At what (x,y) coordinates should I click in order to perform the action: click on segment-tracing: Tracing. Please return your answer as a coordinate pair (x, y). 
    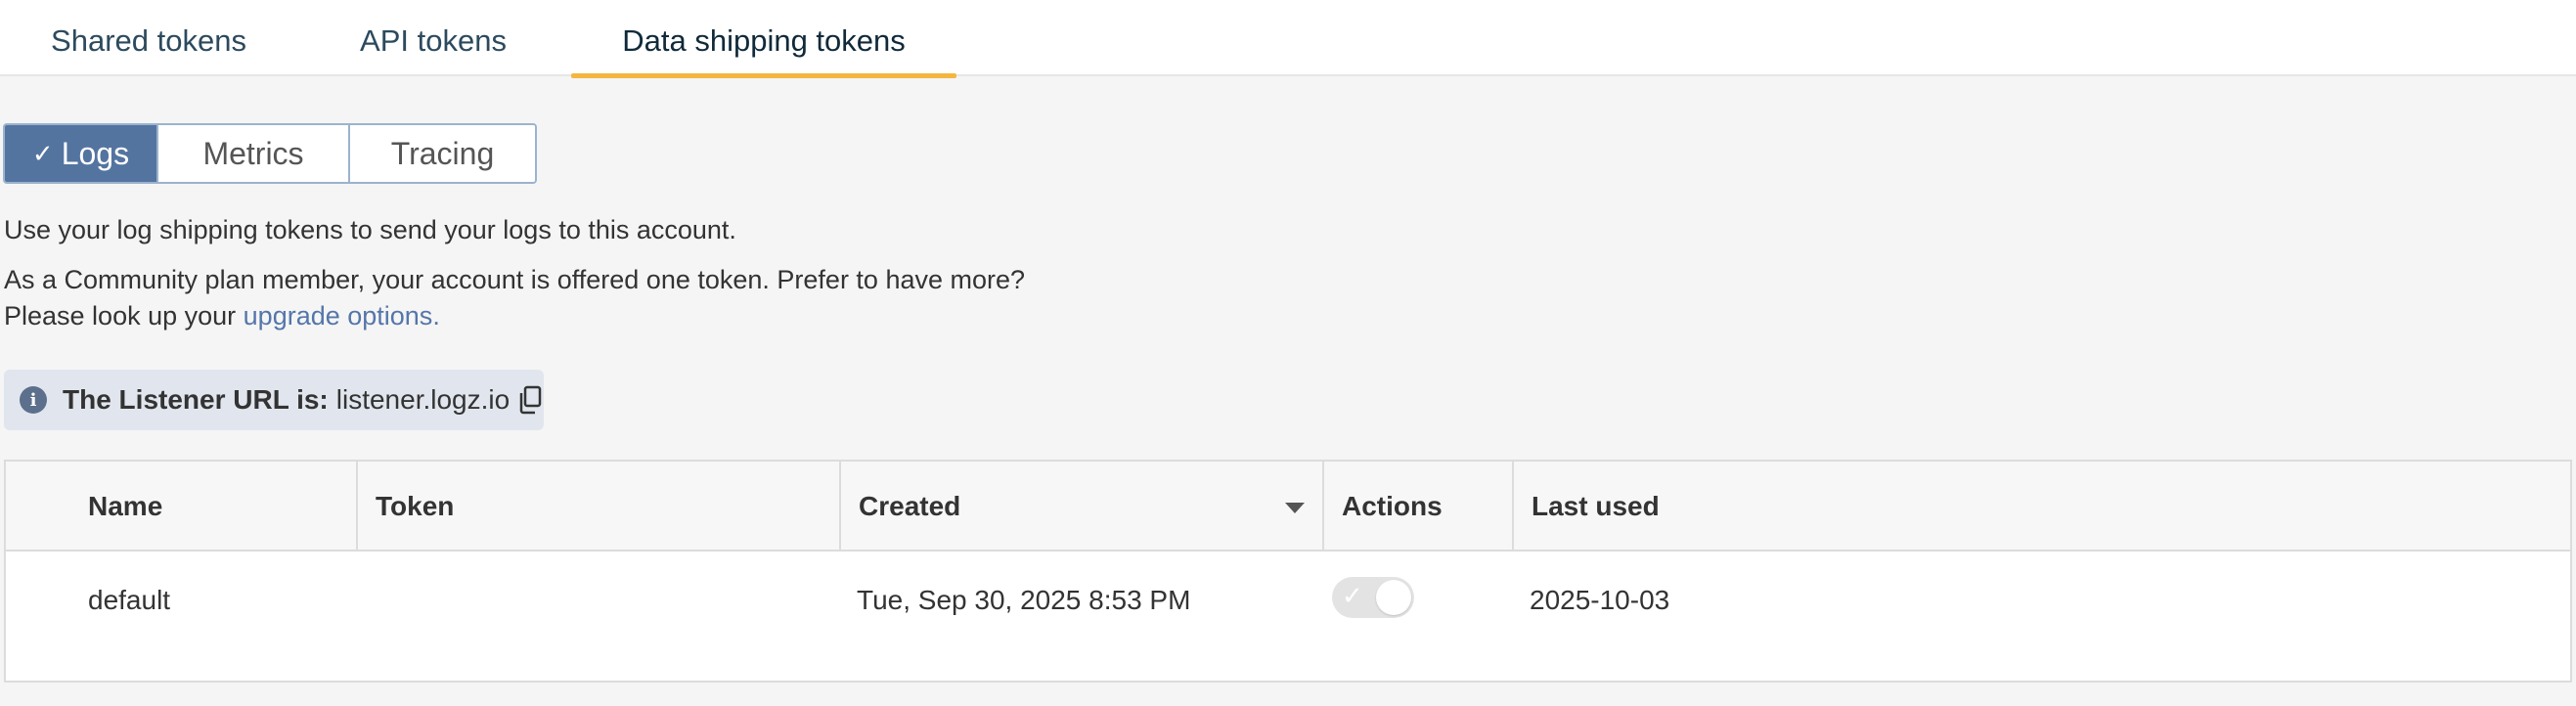
    Looking at the image, I should click on (441, 153).